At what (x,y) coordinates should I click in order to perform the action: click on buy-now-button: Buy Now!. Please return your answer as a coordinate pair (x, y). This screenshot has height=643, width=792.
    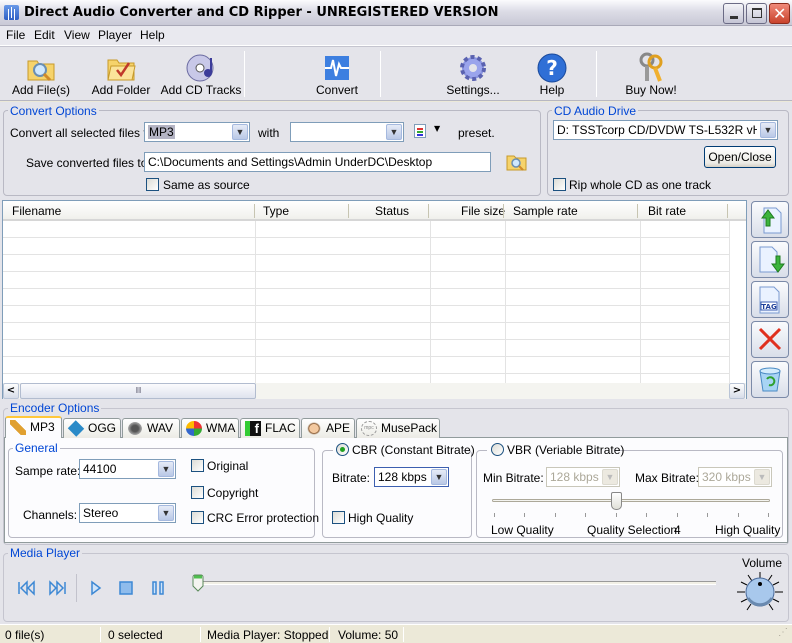
    Looking at the image, I should click on (651, 74).